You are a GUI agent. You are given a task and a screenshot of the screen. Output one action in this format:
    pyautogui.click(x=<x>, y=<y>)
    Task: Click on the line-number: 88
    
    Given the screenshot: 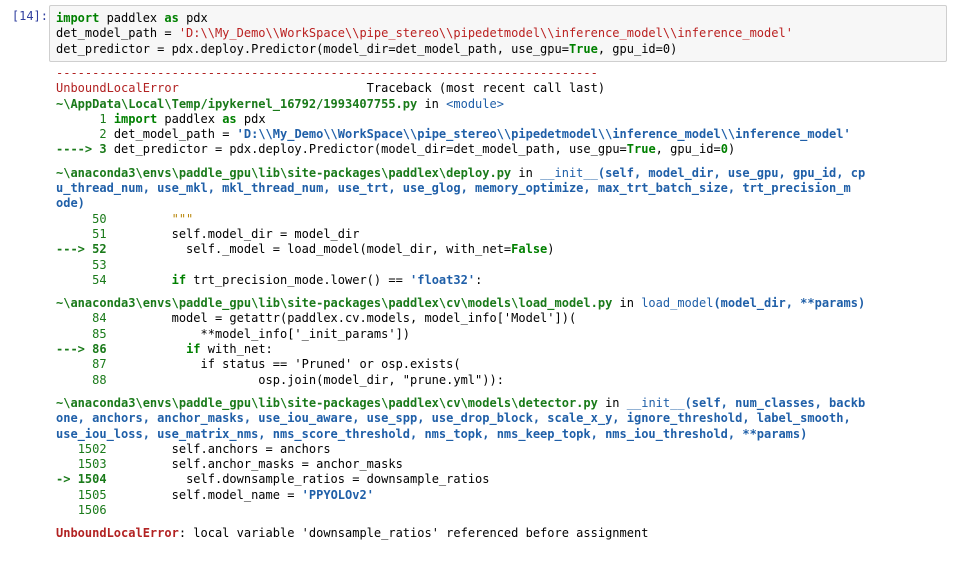 What is the action you would take?
    pyautogui.click(x=99, y=379)
    